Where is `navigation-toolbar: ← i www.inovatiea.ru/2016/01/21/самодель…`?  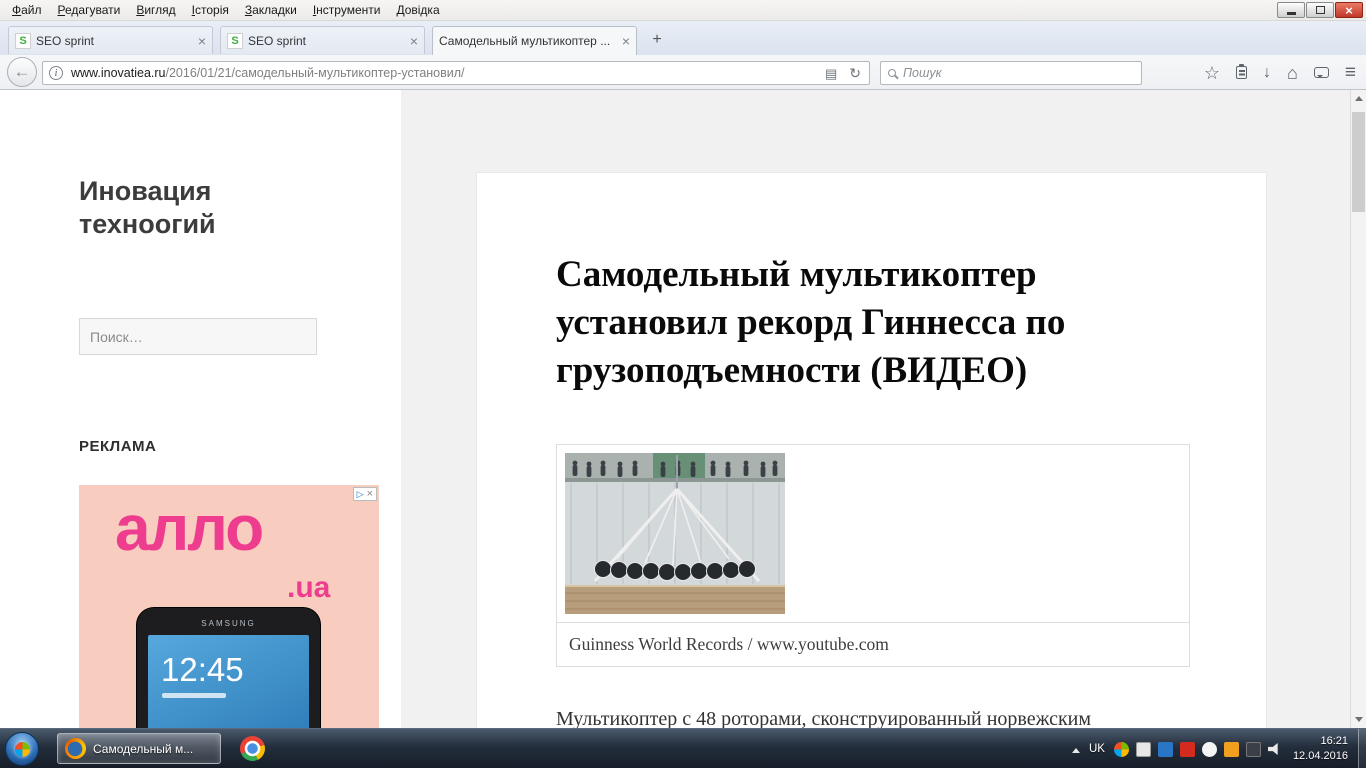 navigation-toolbar: ← i www.inovatiea.ru/2016/01/21/самодель… is located at coordinates (683, 72).